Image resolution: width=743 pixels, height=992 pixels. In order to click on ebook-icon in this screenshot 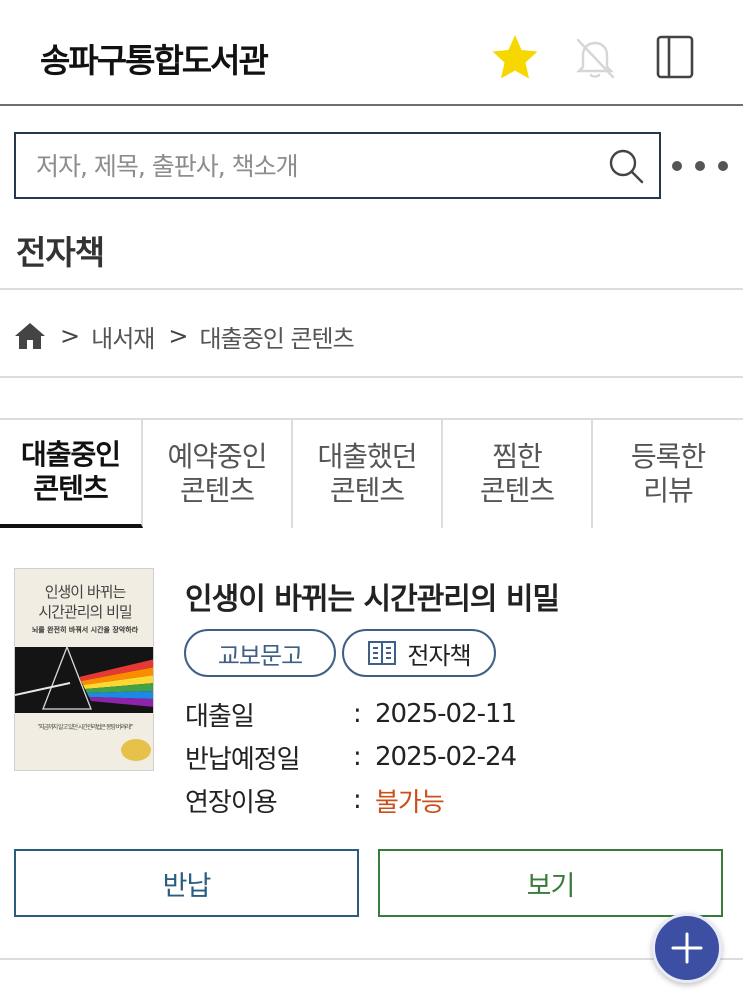, I will do `click(382, 653)`.